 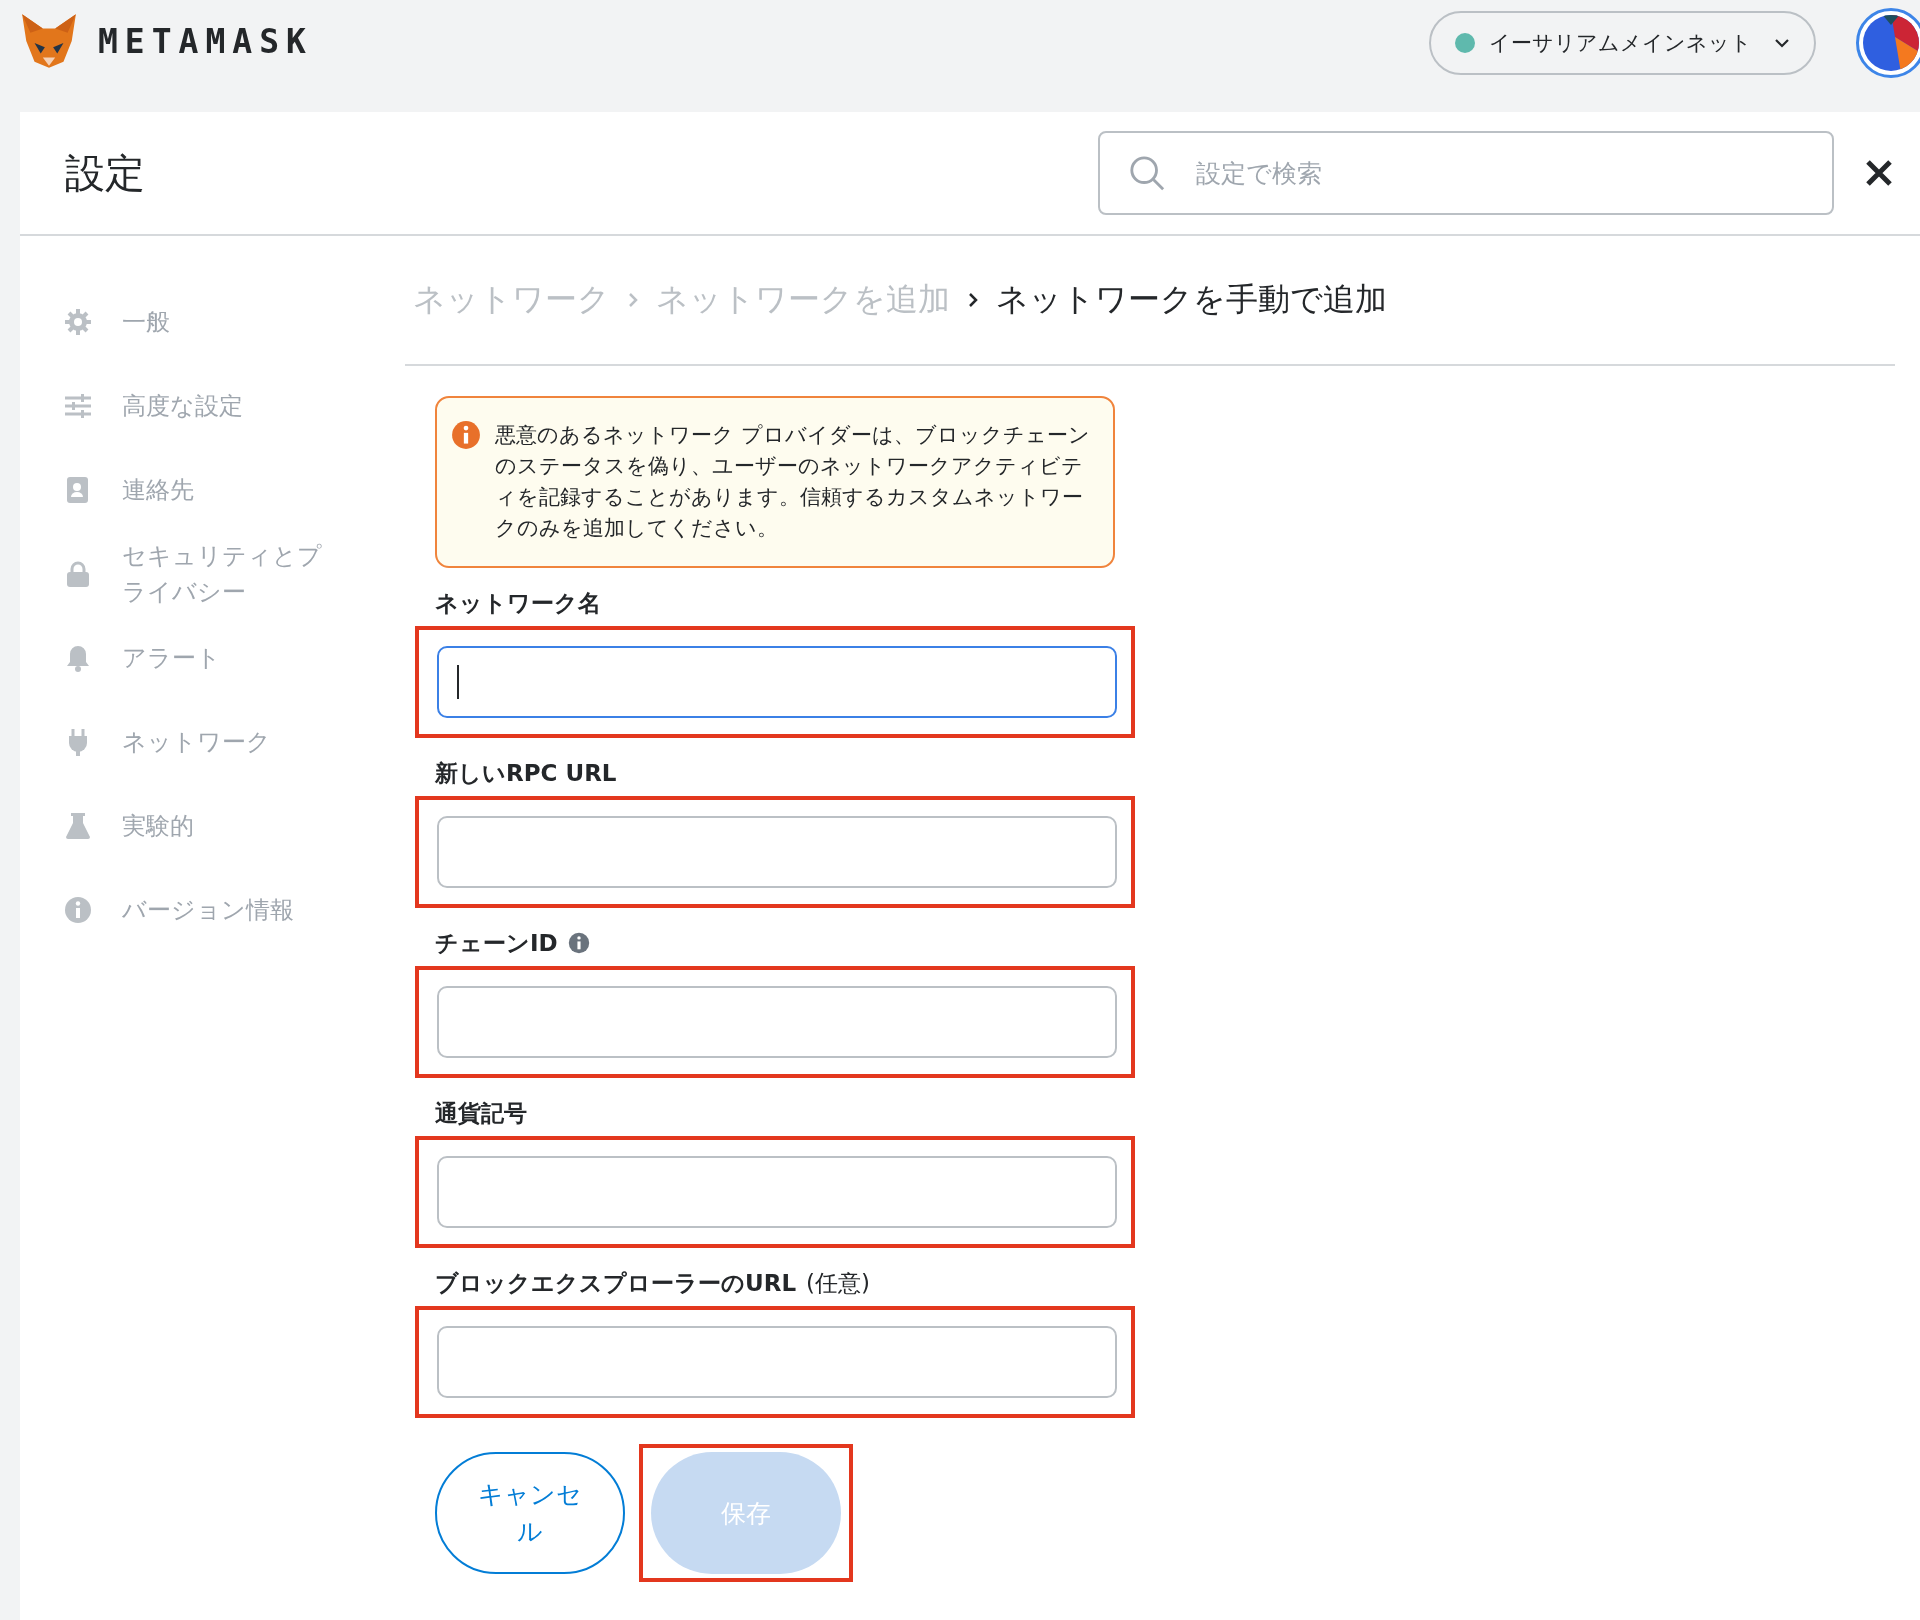 What do you see at coordinates (78, 658) in the screenshot?
I see `bell-icon` at bounding box center [78, 658].